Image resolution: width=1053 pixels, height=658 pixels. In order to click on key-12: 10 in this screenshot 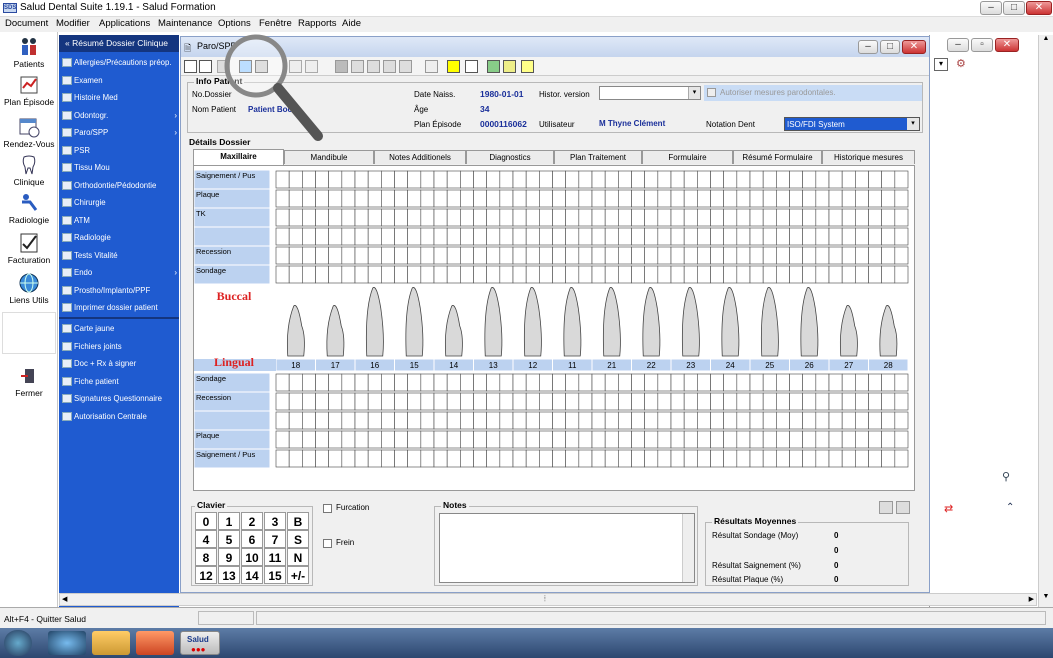, I will do `click(252, 557)`.